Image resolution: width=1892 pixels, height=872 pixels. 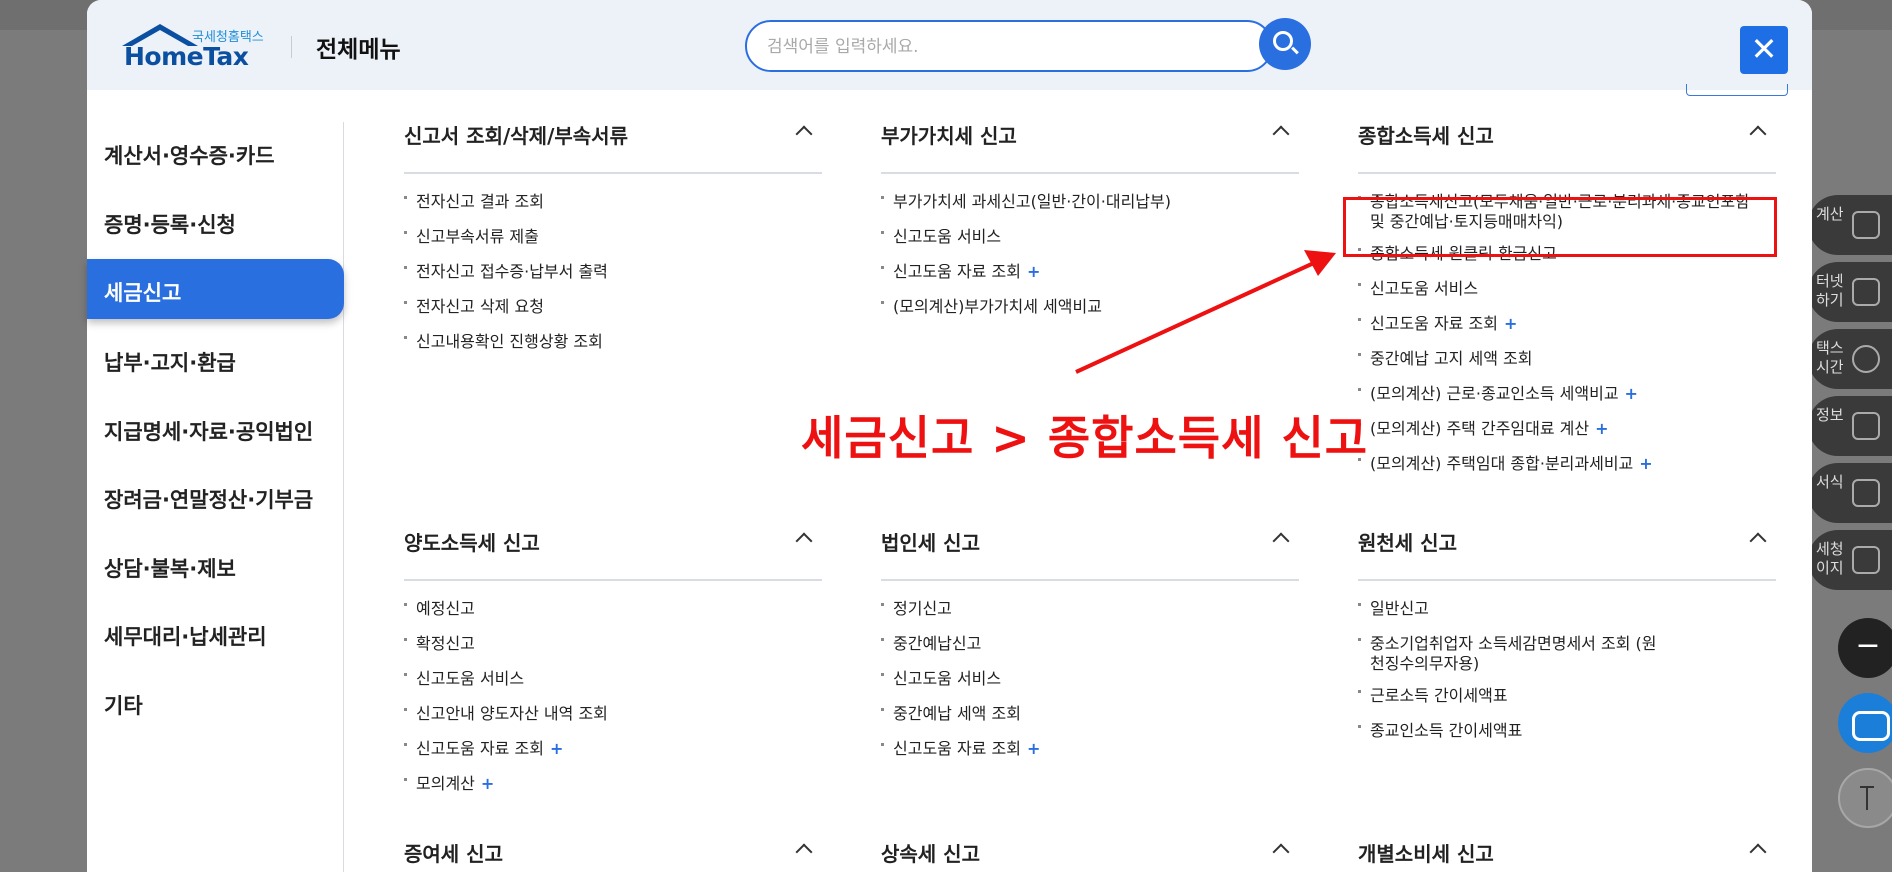 I want to click on list-item: 중소기업취업자 소득세감면명세서 조회 (원천징수의무자용), so click(x=1508, y=654).